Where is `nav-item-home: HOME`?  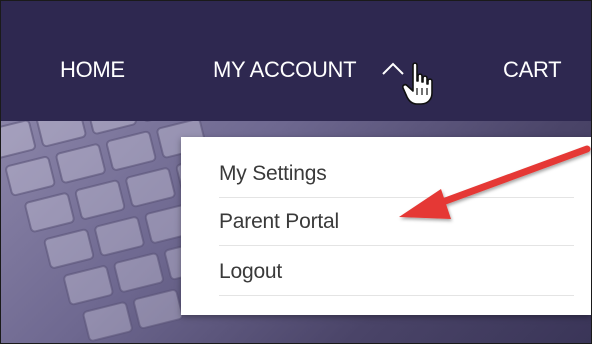 nav-item-home: HOME is located at coordinates (92, 70).